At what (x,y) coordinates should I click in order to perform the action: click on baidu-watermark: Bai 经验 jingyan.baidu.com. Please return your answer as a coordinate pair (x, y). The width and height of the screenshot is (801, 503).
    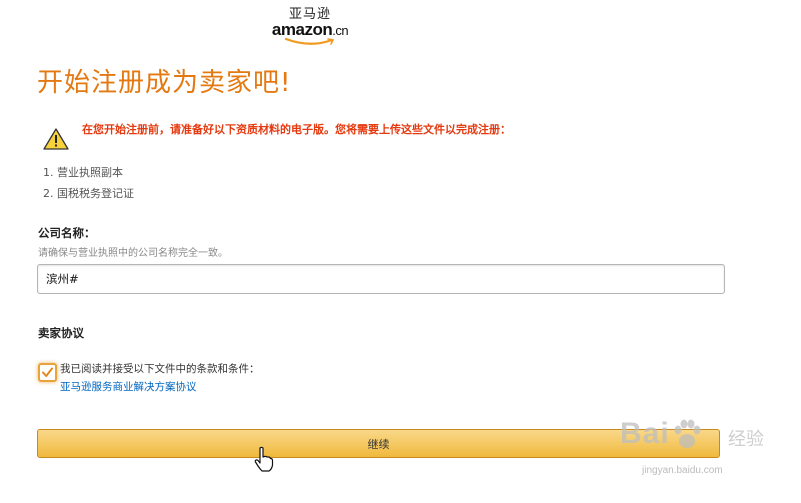
    Looking at the image, I should click on (690, 452).